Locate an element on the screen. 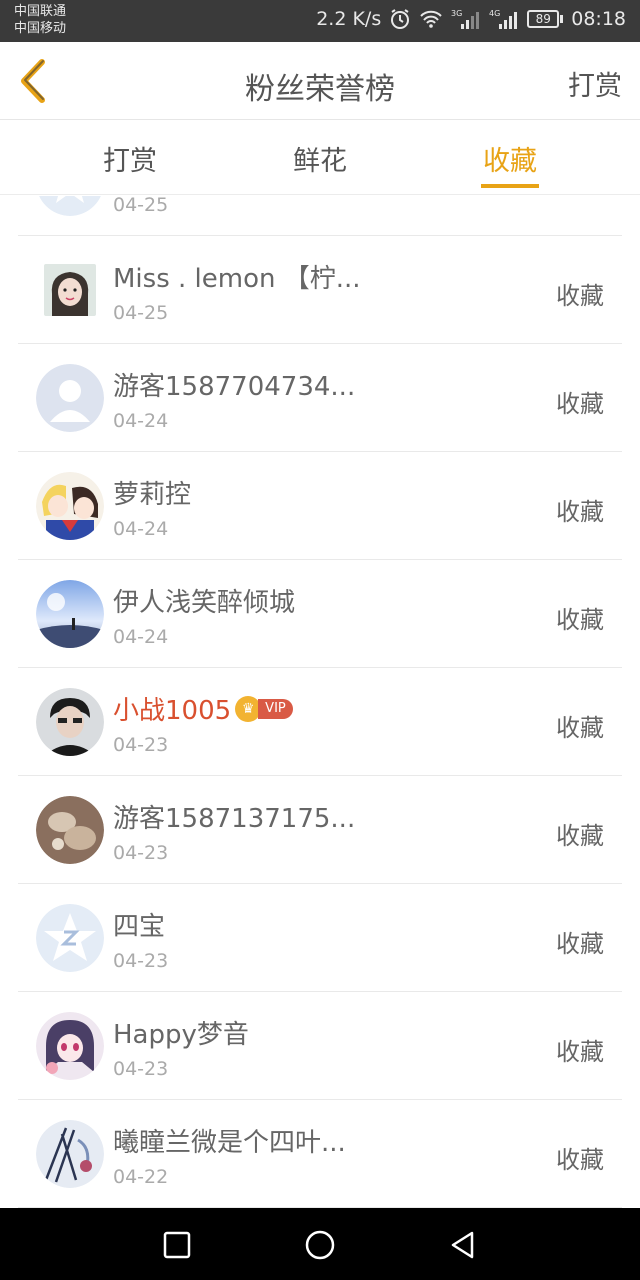 This screenshot has width=640, height=1280. back-nav-button is located at coordinates (463, 1245).